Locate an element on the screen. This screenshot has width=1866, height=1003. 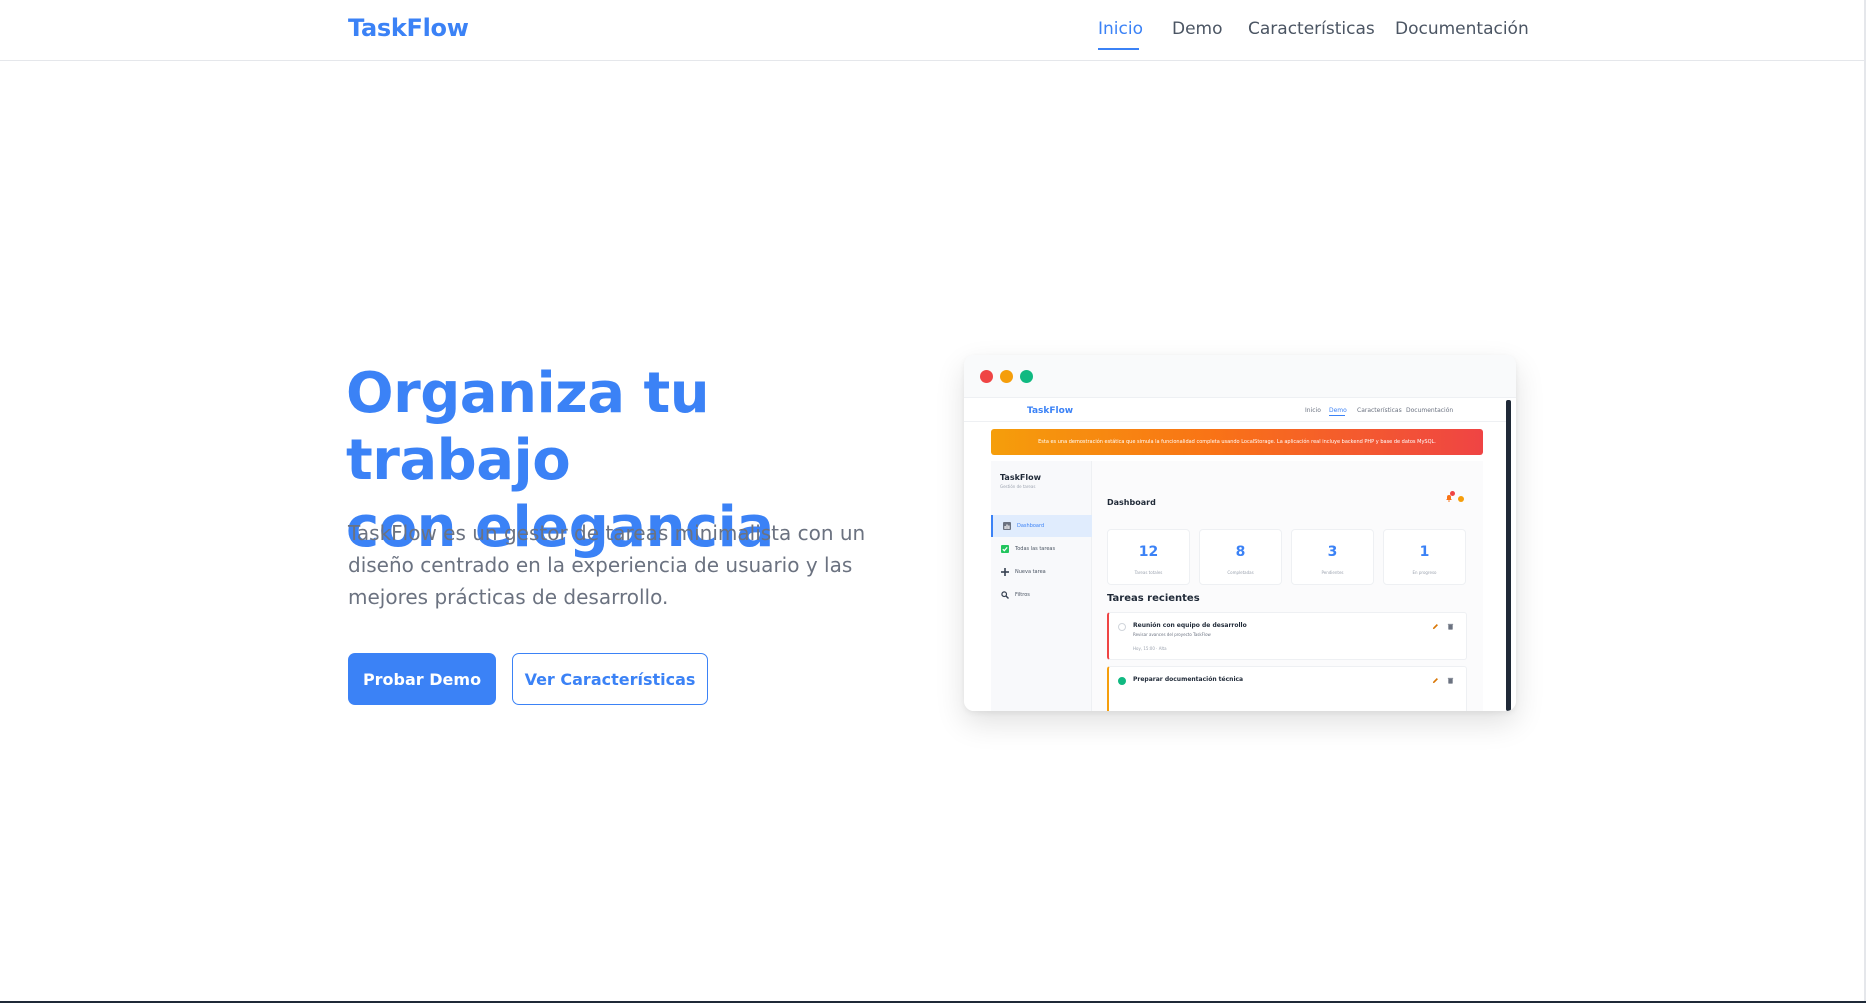
stat-card-in-progress: 1 En progreso is located at coordinates (1424, 557).